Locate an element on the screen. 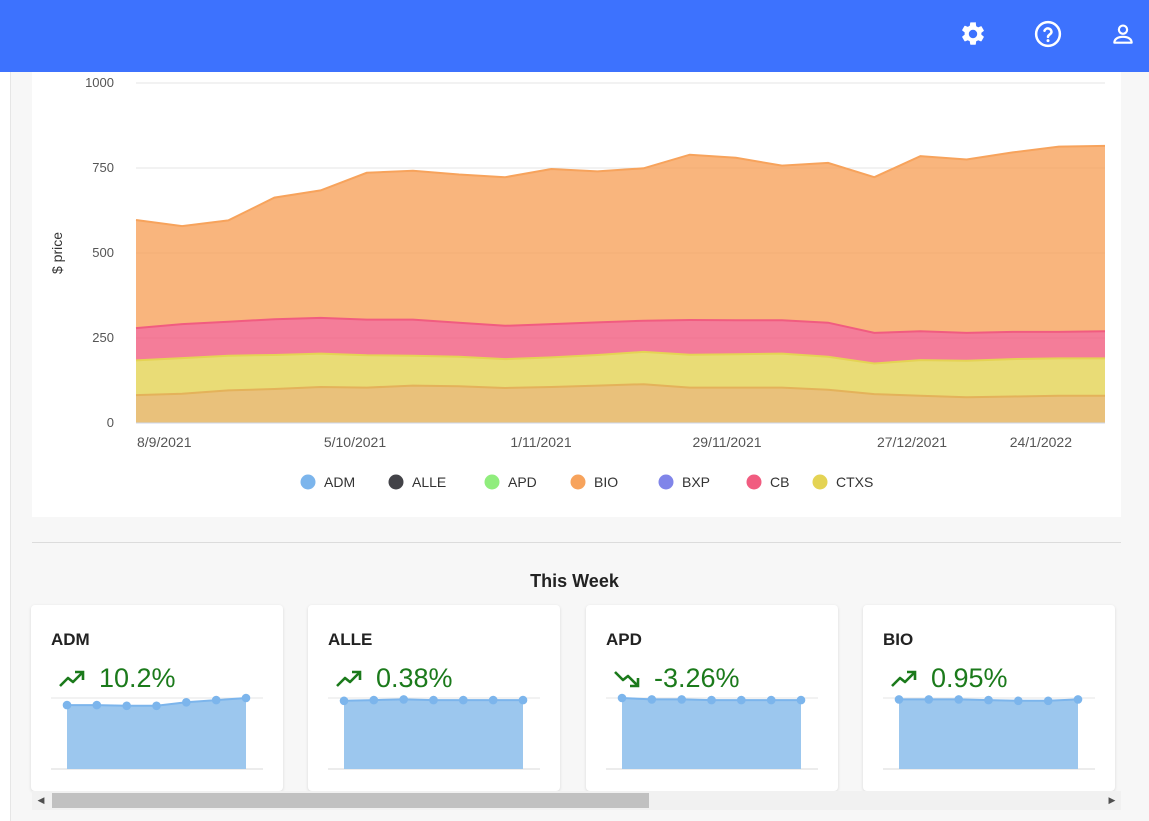  legend-item-adm: ADM is located at coordinates (328, 482).